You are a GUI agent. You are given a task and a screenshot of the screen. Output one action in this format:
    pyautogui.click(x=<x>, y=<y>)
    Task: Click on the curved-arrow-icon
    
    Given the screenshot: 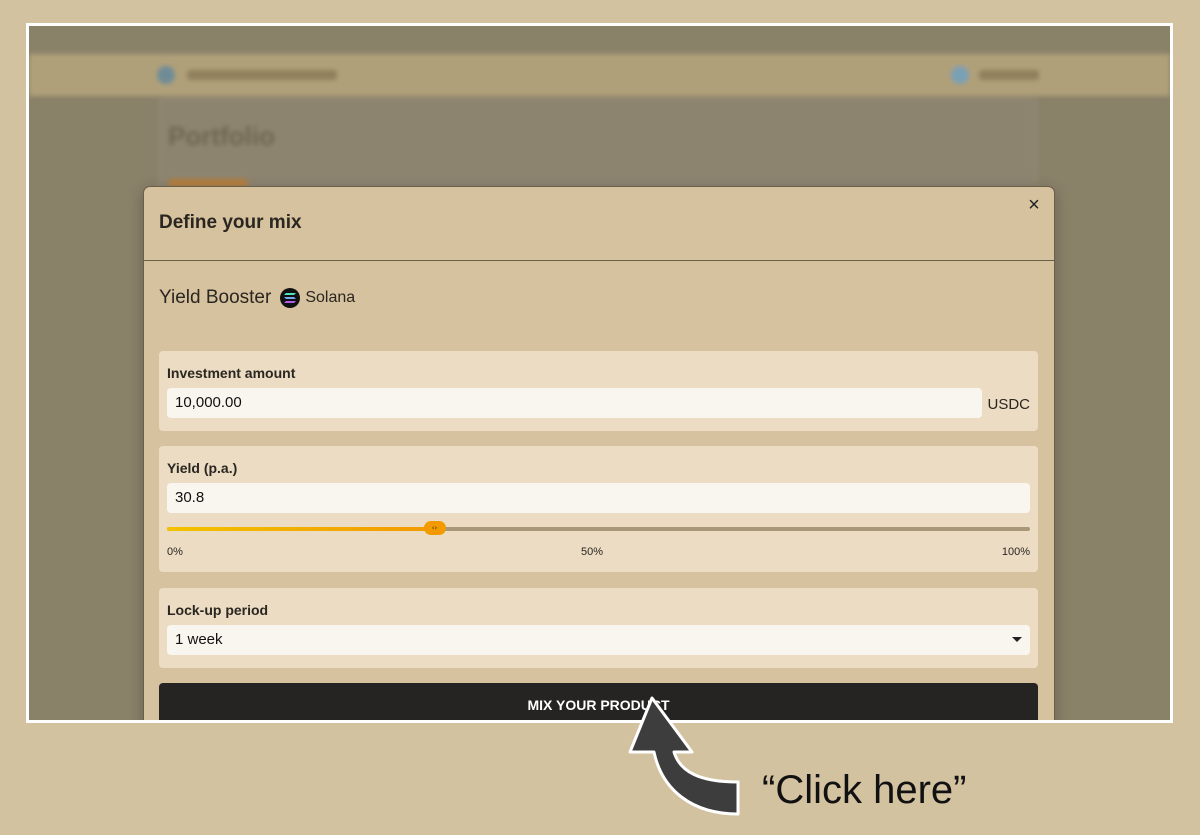 What is the action you would take?
    pyautogui.click(x=684, y=756)
    